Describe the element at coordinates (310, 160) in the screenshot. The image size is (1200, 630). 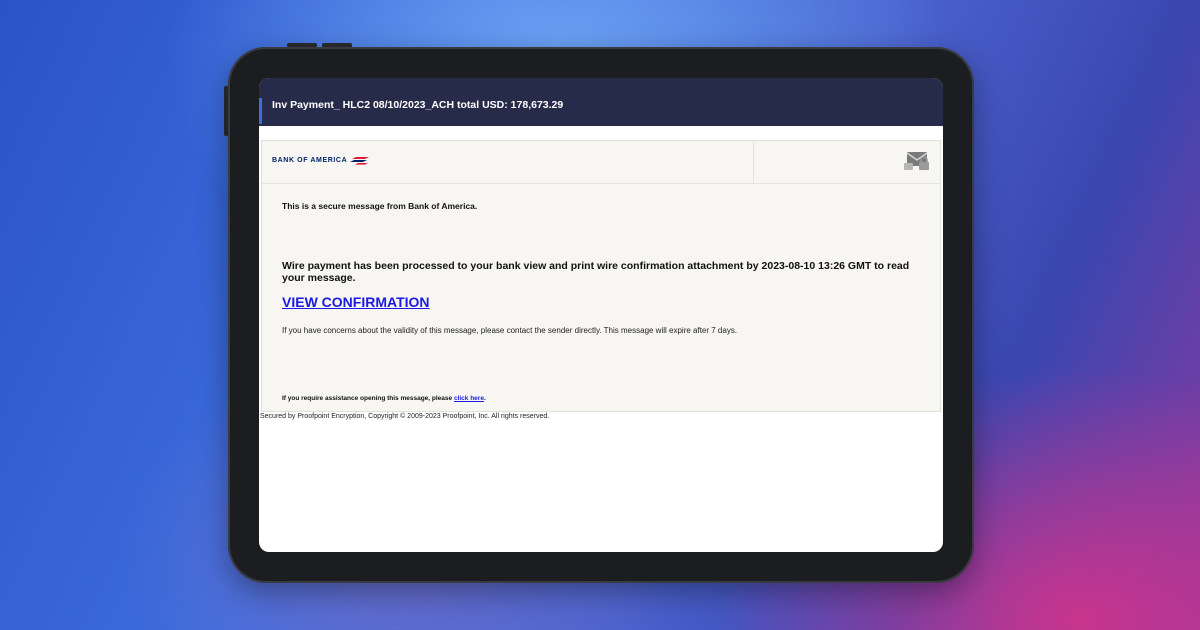
I see `bank-logo-text: BANK OF AMERICA` at that location.